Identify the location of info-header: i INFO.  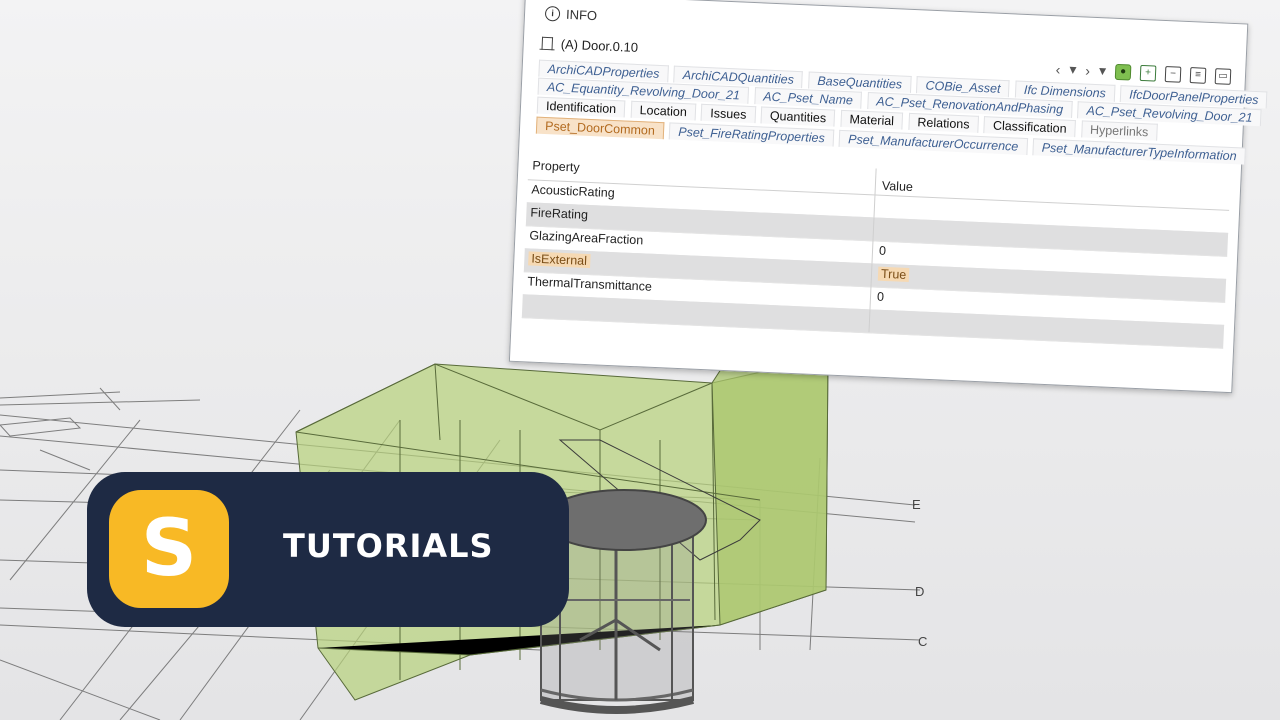
(571, 14).